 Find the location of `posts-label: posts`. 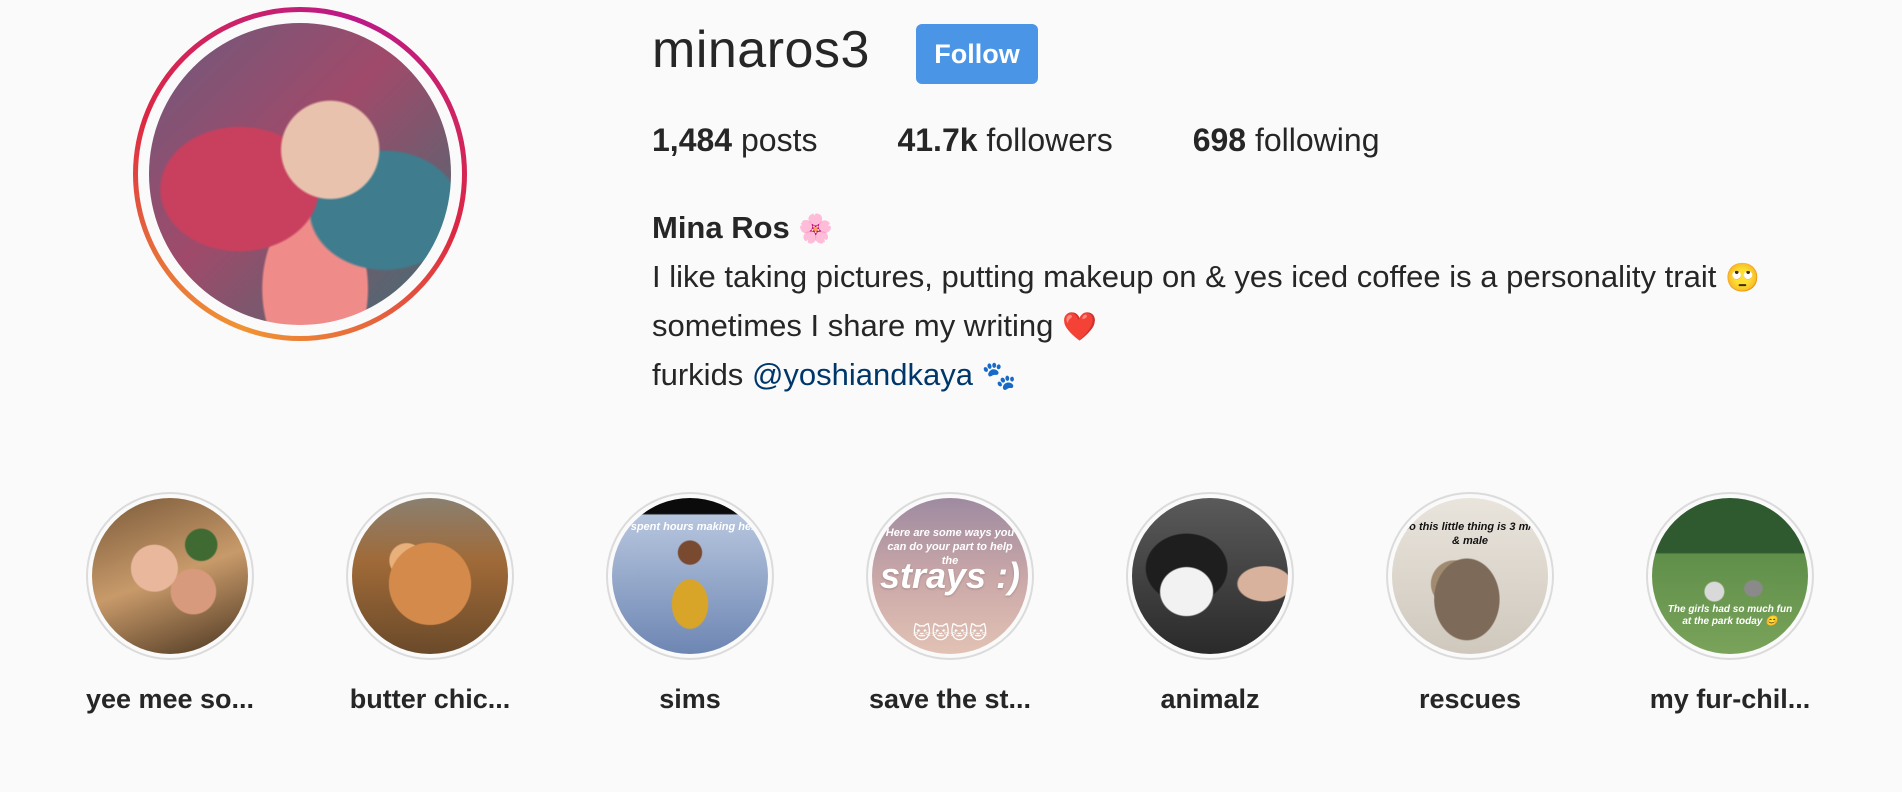

posts-label: posts is located at coordinates (779, 140).